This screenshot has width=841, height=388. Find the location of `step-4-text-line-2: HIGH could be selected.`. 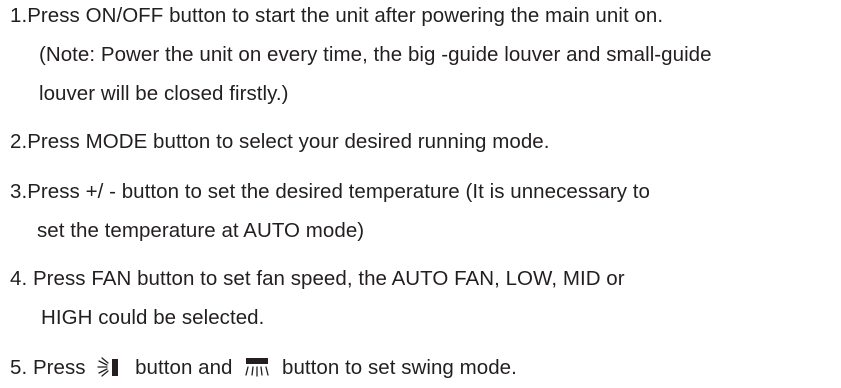

step-4-text-line-2: HIGH could be selected. is located at coordinates (153, 317).